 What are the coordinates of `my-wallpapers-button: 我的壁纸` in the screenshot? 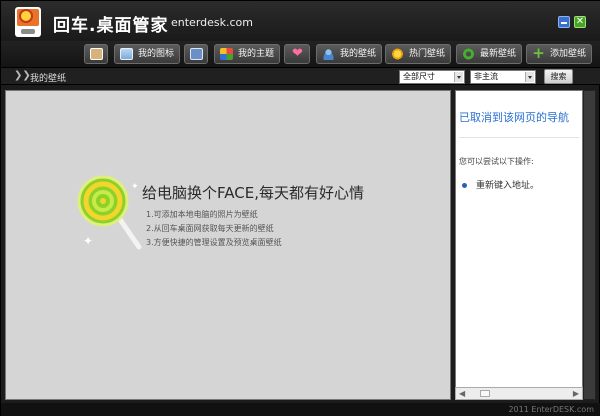 It's located at (349, 54).